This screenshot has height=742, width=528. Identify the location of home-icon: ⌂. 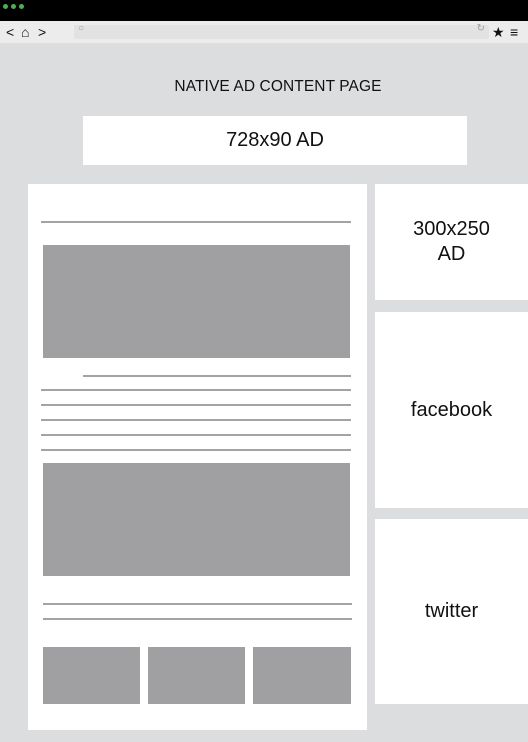
(25, 32).